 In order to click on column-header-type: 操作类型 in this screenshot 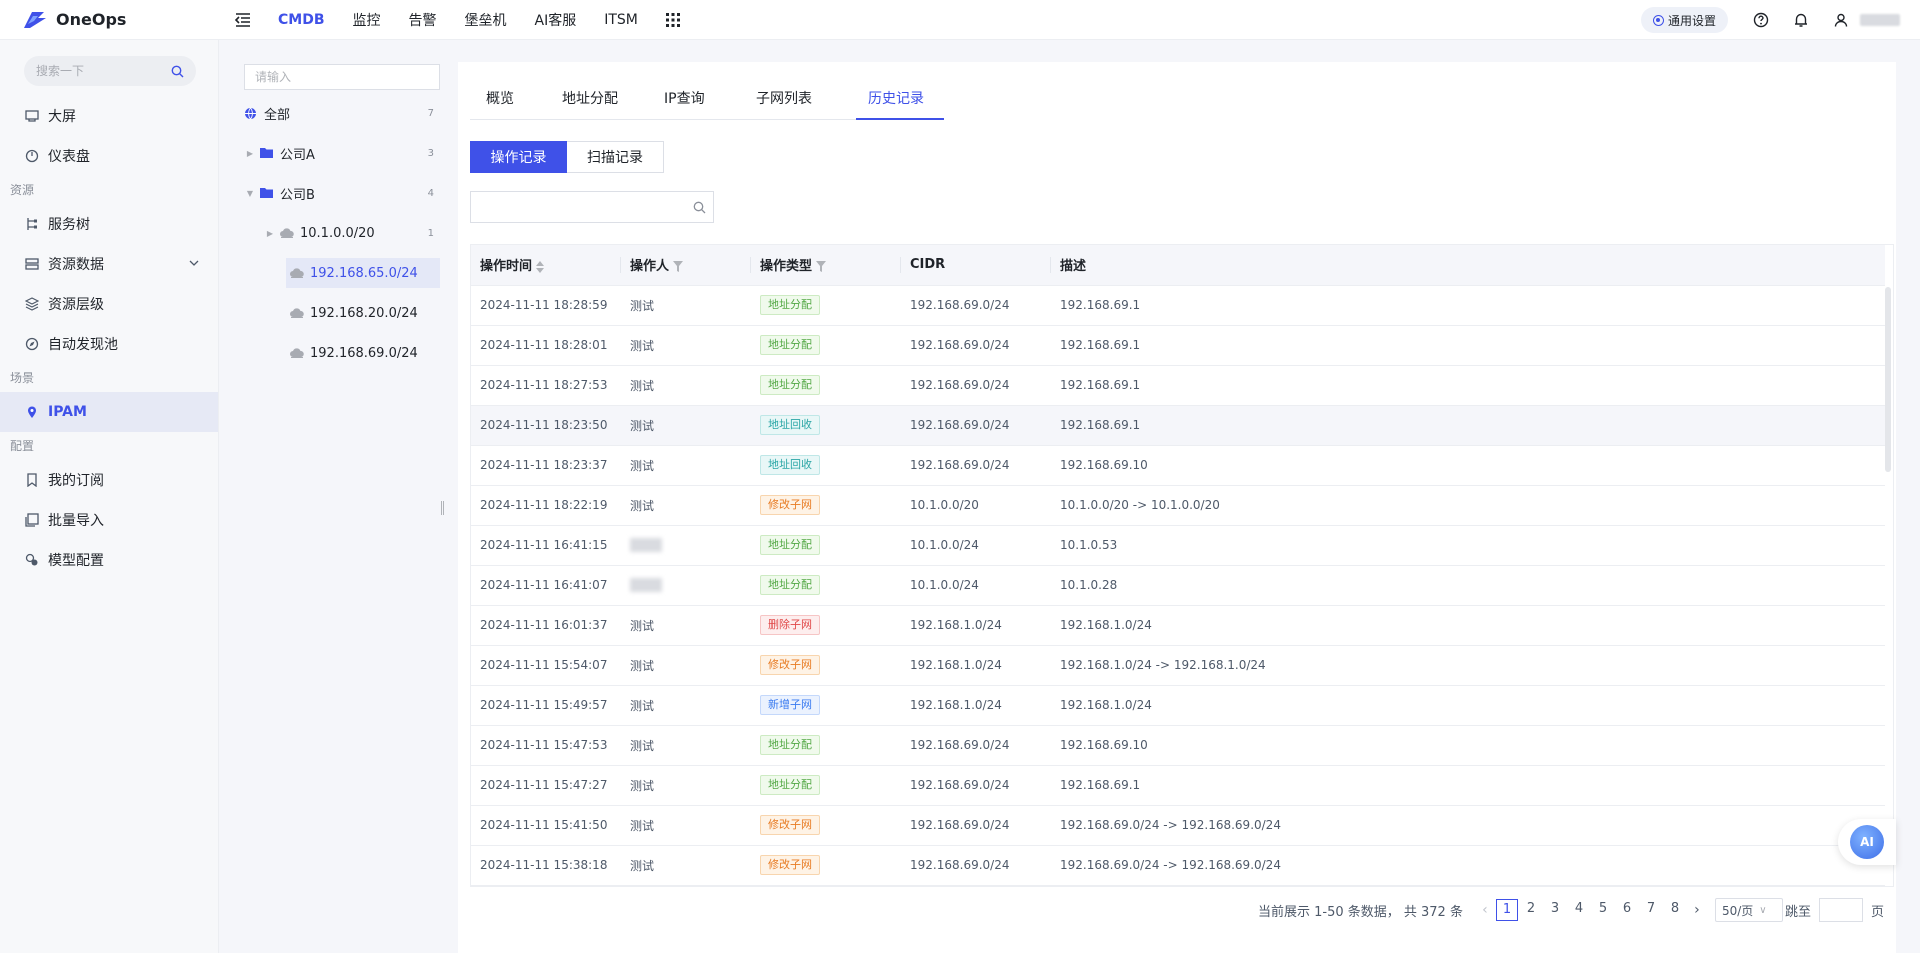, I will do `click(826, 265)`.